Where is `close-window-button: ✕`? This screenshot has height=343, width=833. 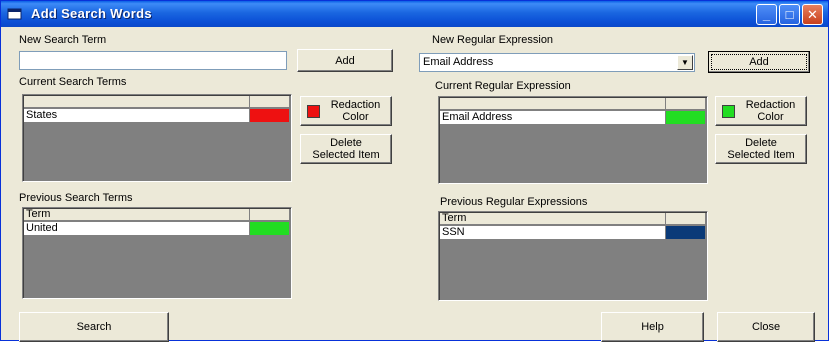
close-window-button: ✕ is located at coordinates (812, 14).